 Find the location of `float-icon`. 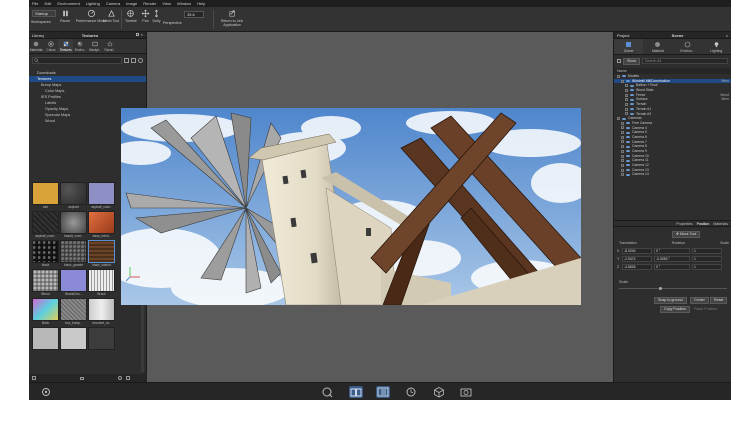

float-icon is located at coordinates (137, 34).